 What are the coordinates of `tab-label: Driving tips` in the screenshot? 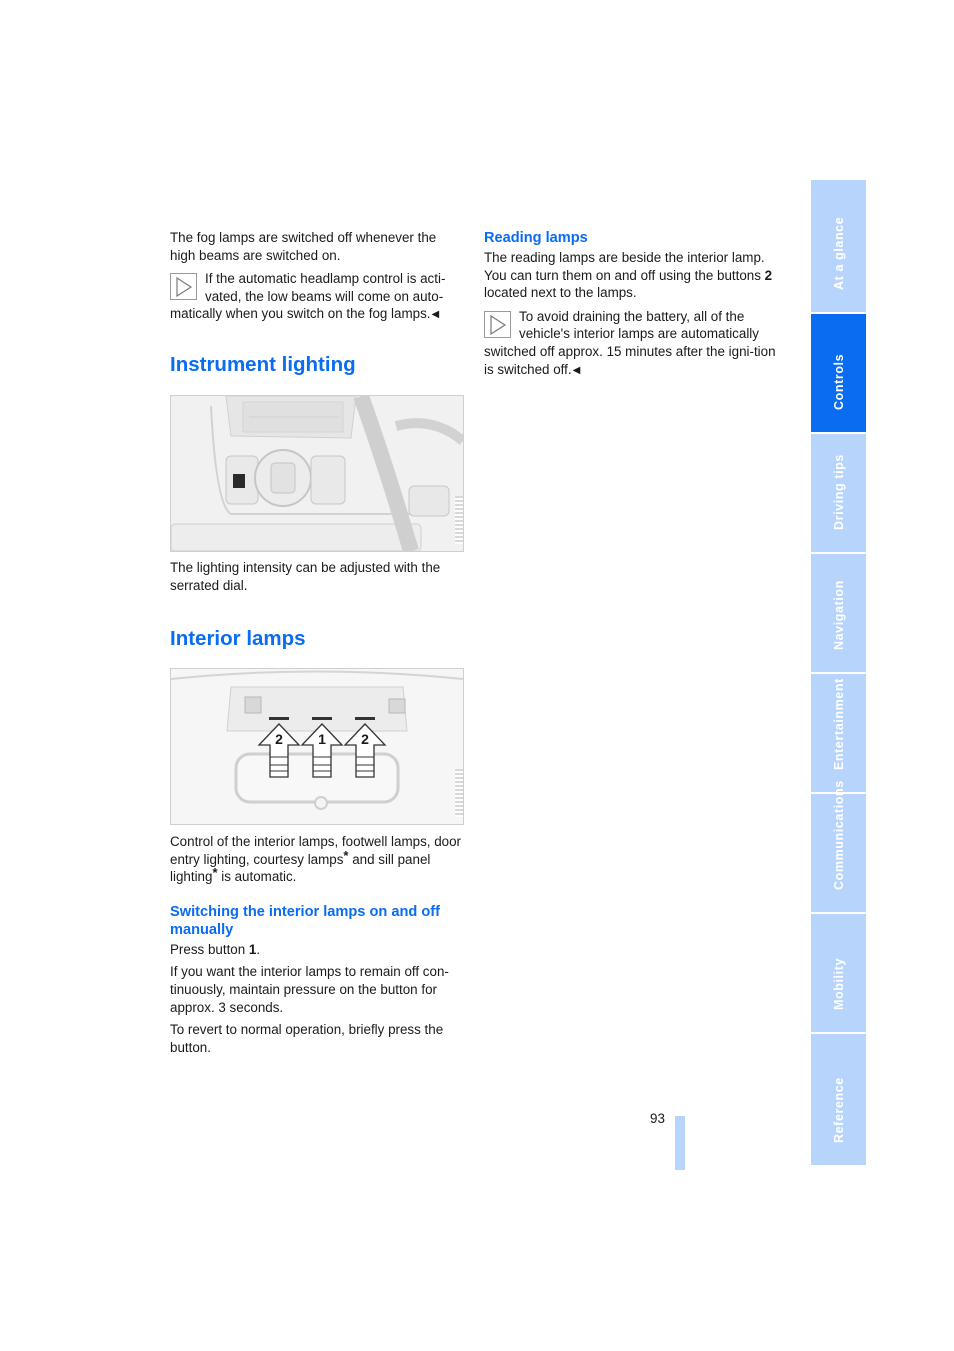 It's located at (838, 492).